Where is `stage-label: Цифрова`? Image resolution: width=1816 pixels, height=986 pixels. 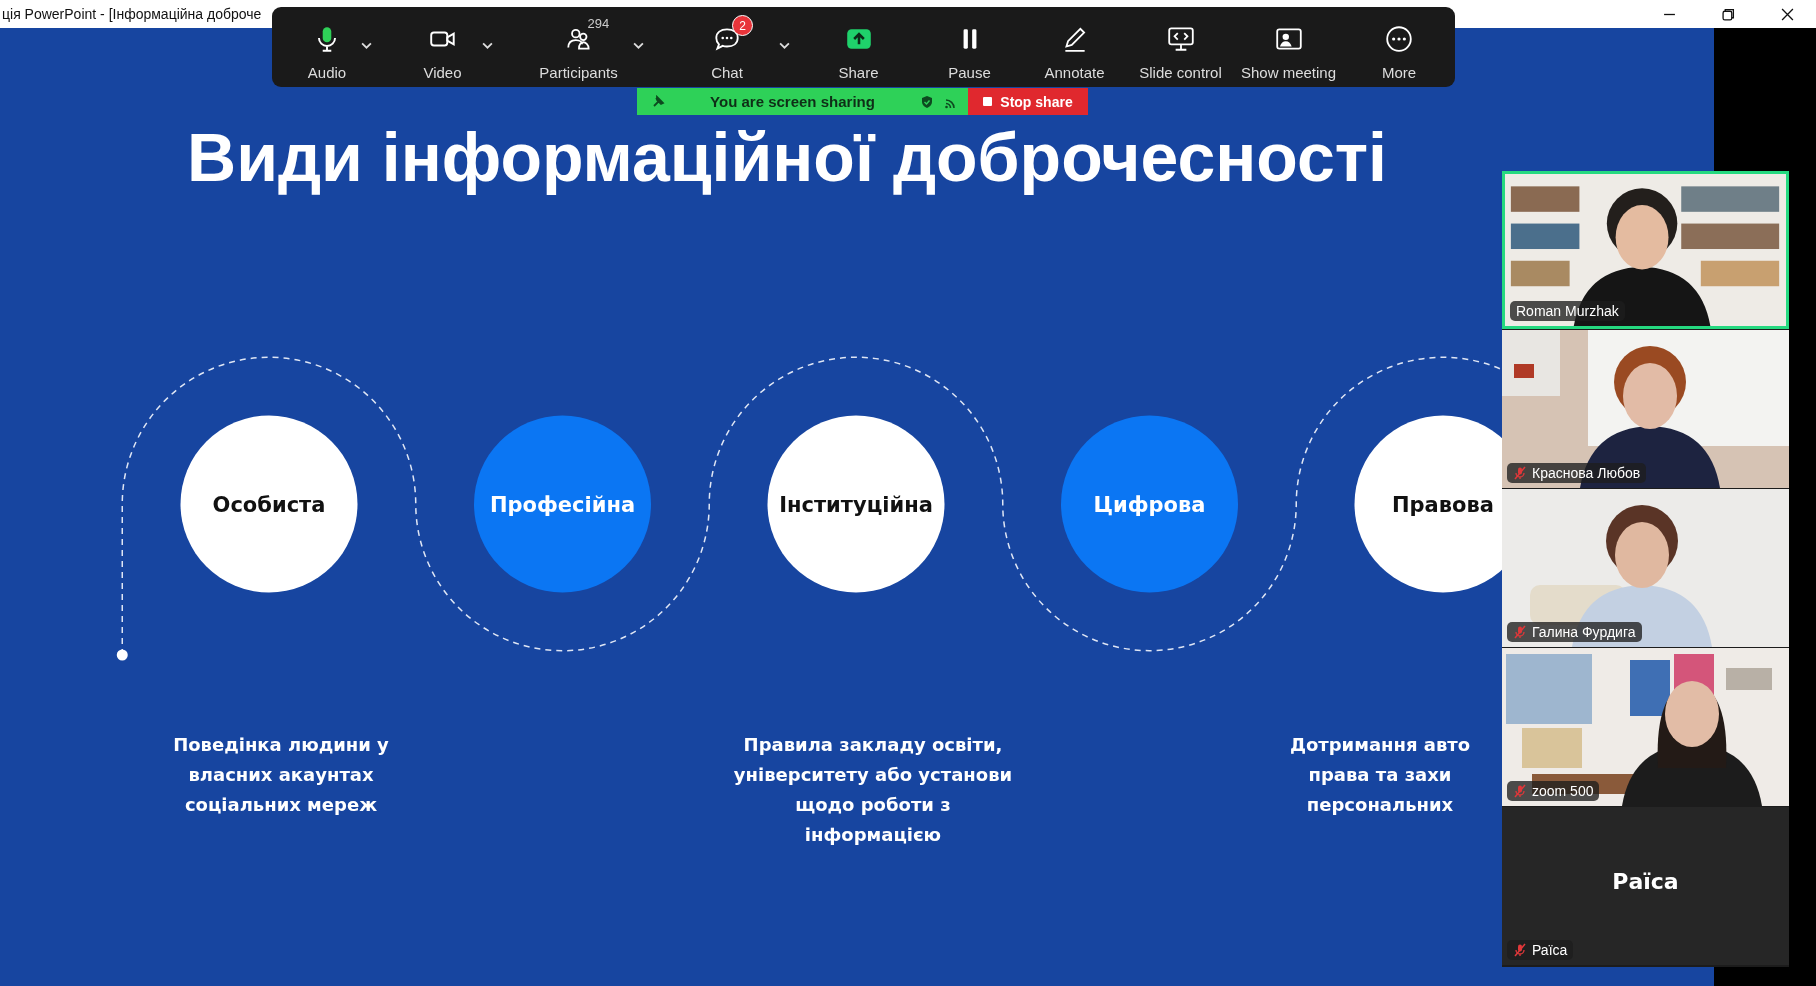 stage-label: Цифрова is located at coordinates (1149, 505).